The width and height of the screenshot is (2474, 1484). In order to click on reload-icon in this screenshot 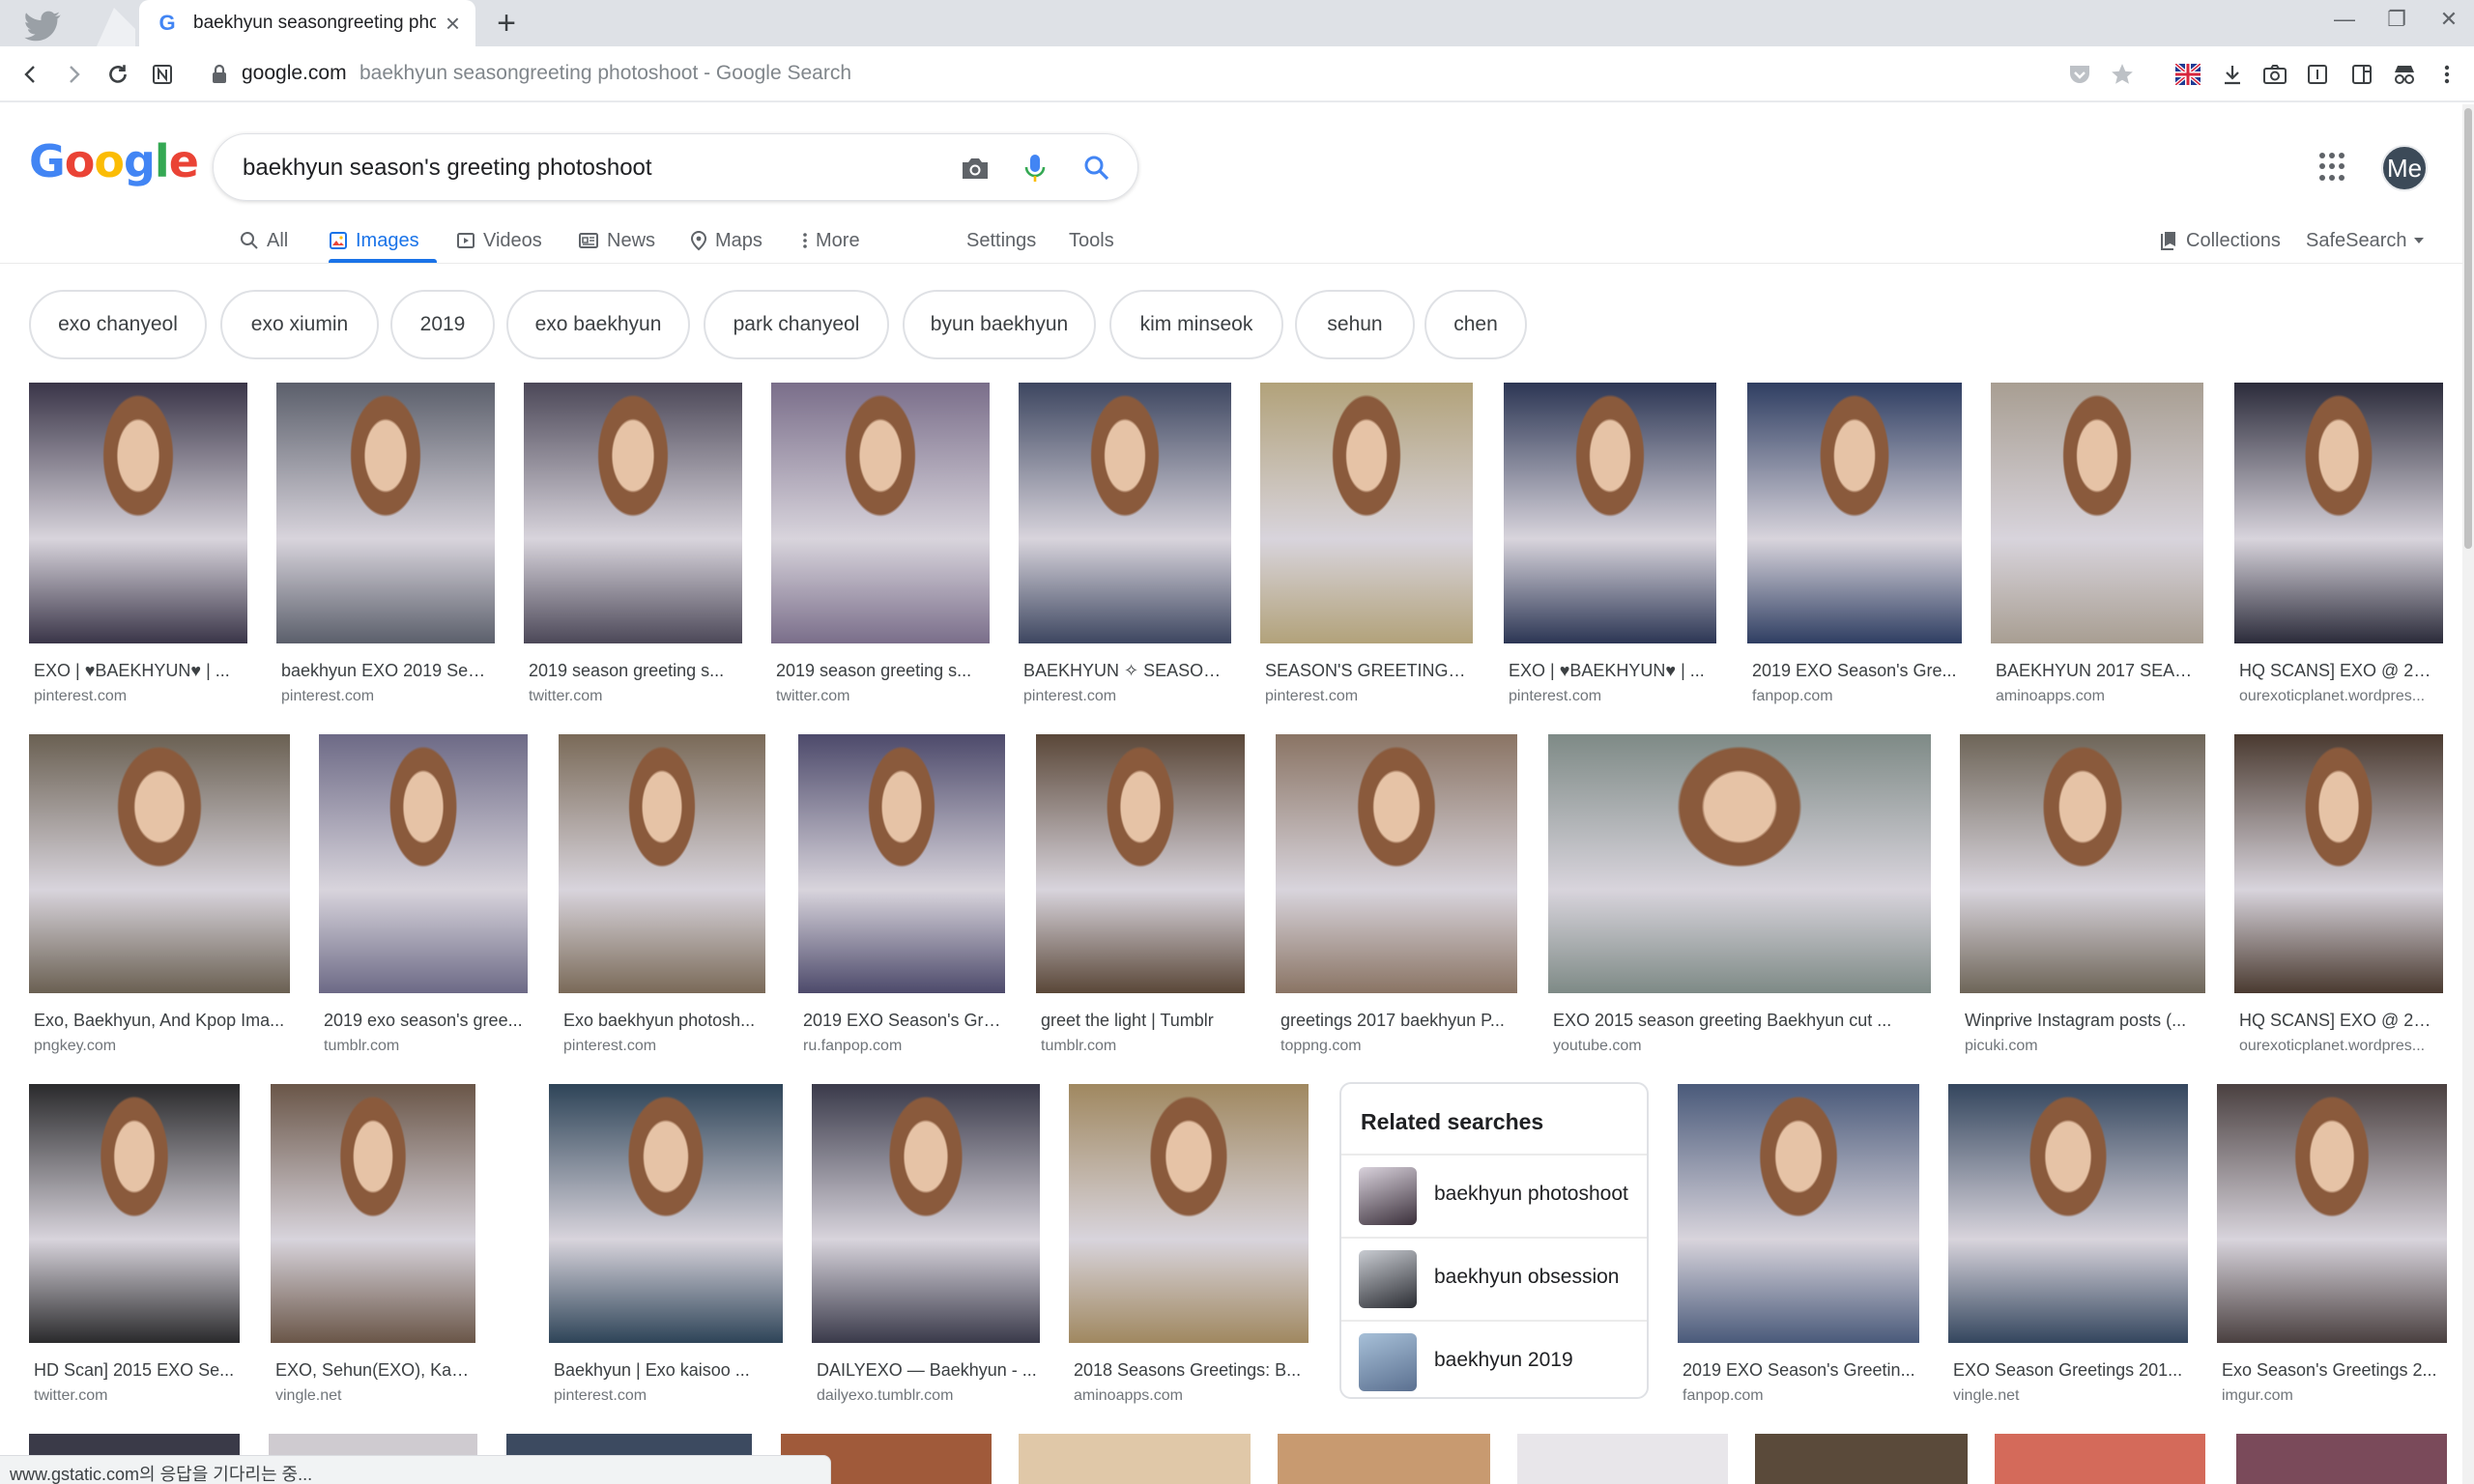, I will do `click(118, 74)`.